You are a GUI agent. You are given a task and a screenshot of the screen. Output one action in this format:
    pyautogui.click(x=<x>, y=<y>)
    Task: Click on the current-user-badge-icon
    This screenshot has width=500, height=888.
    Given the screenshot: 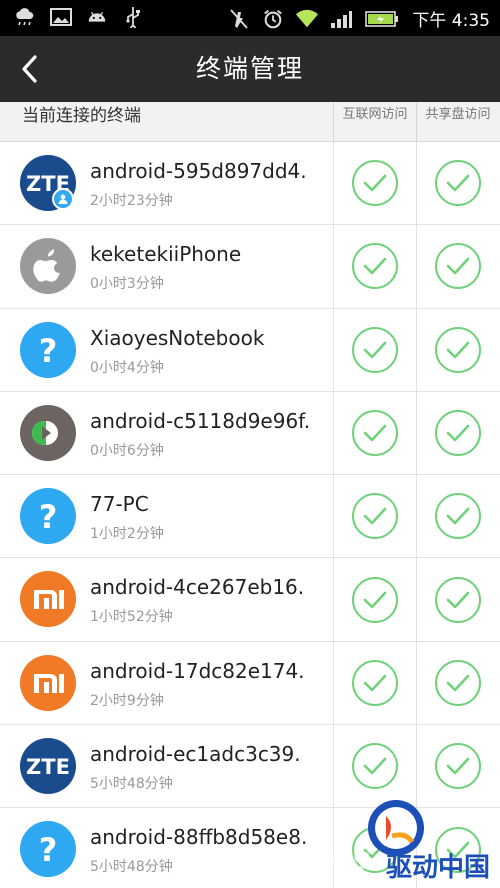 What is the action you would take?
    pyautogui.click(x=63, y=199)
    